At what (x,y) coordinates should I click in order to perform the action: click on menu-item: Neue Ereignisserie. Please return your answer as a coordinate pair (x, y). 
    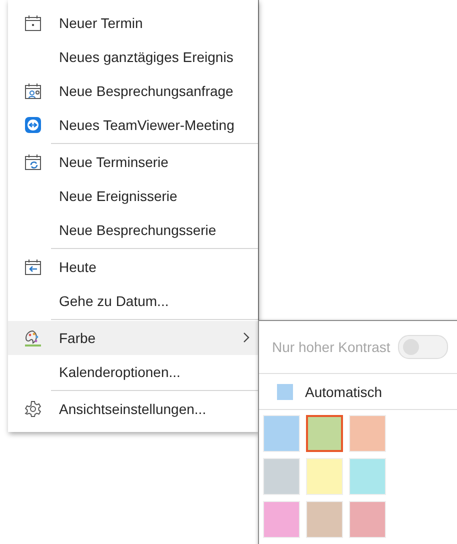
    Looking at the image, I should click on (133, 196).